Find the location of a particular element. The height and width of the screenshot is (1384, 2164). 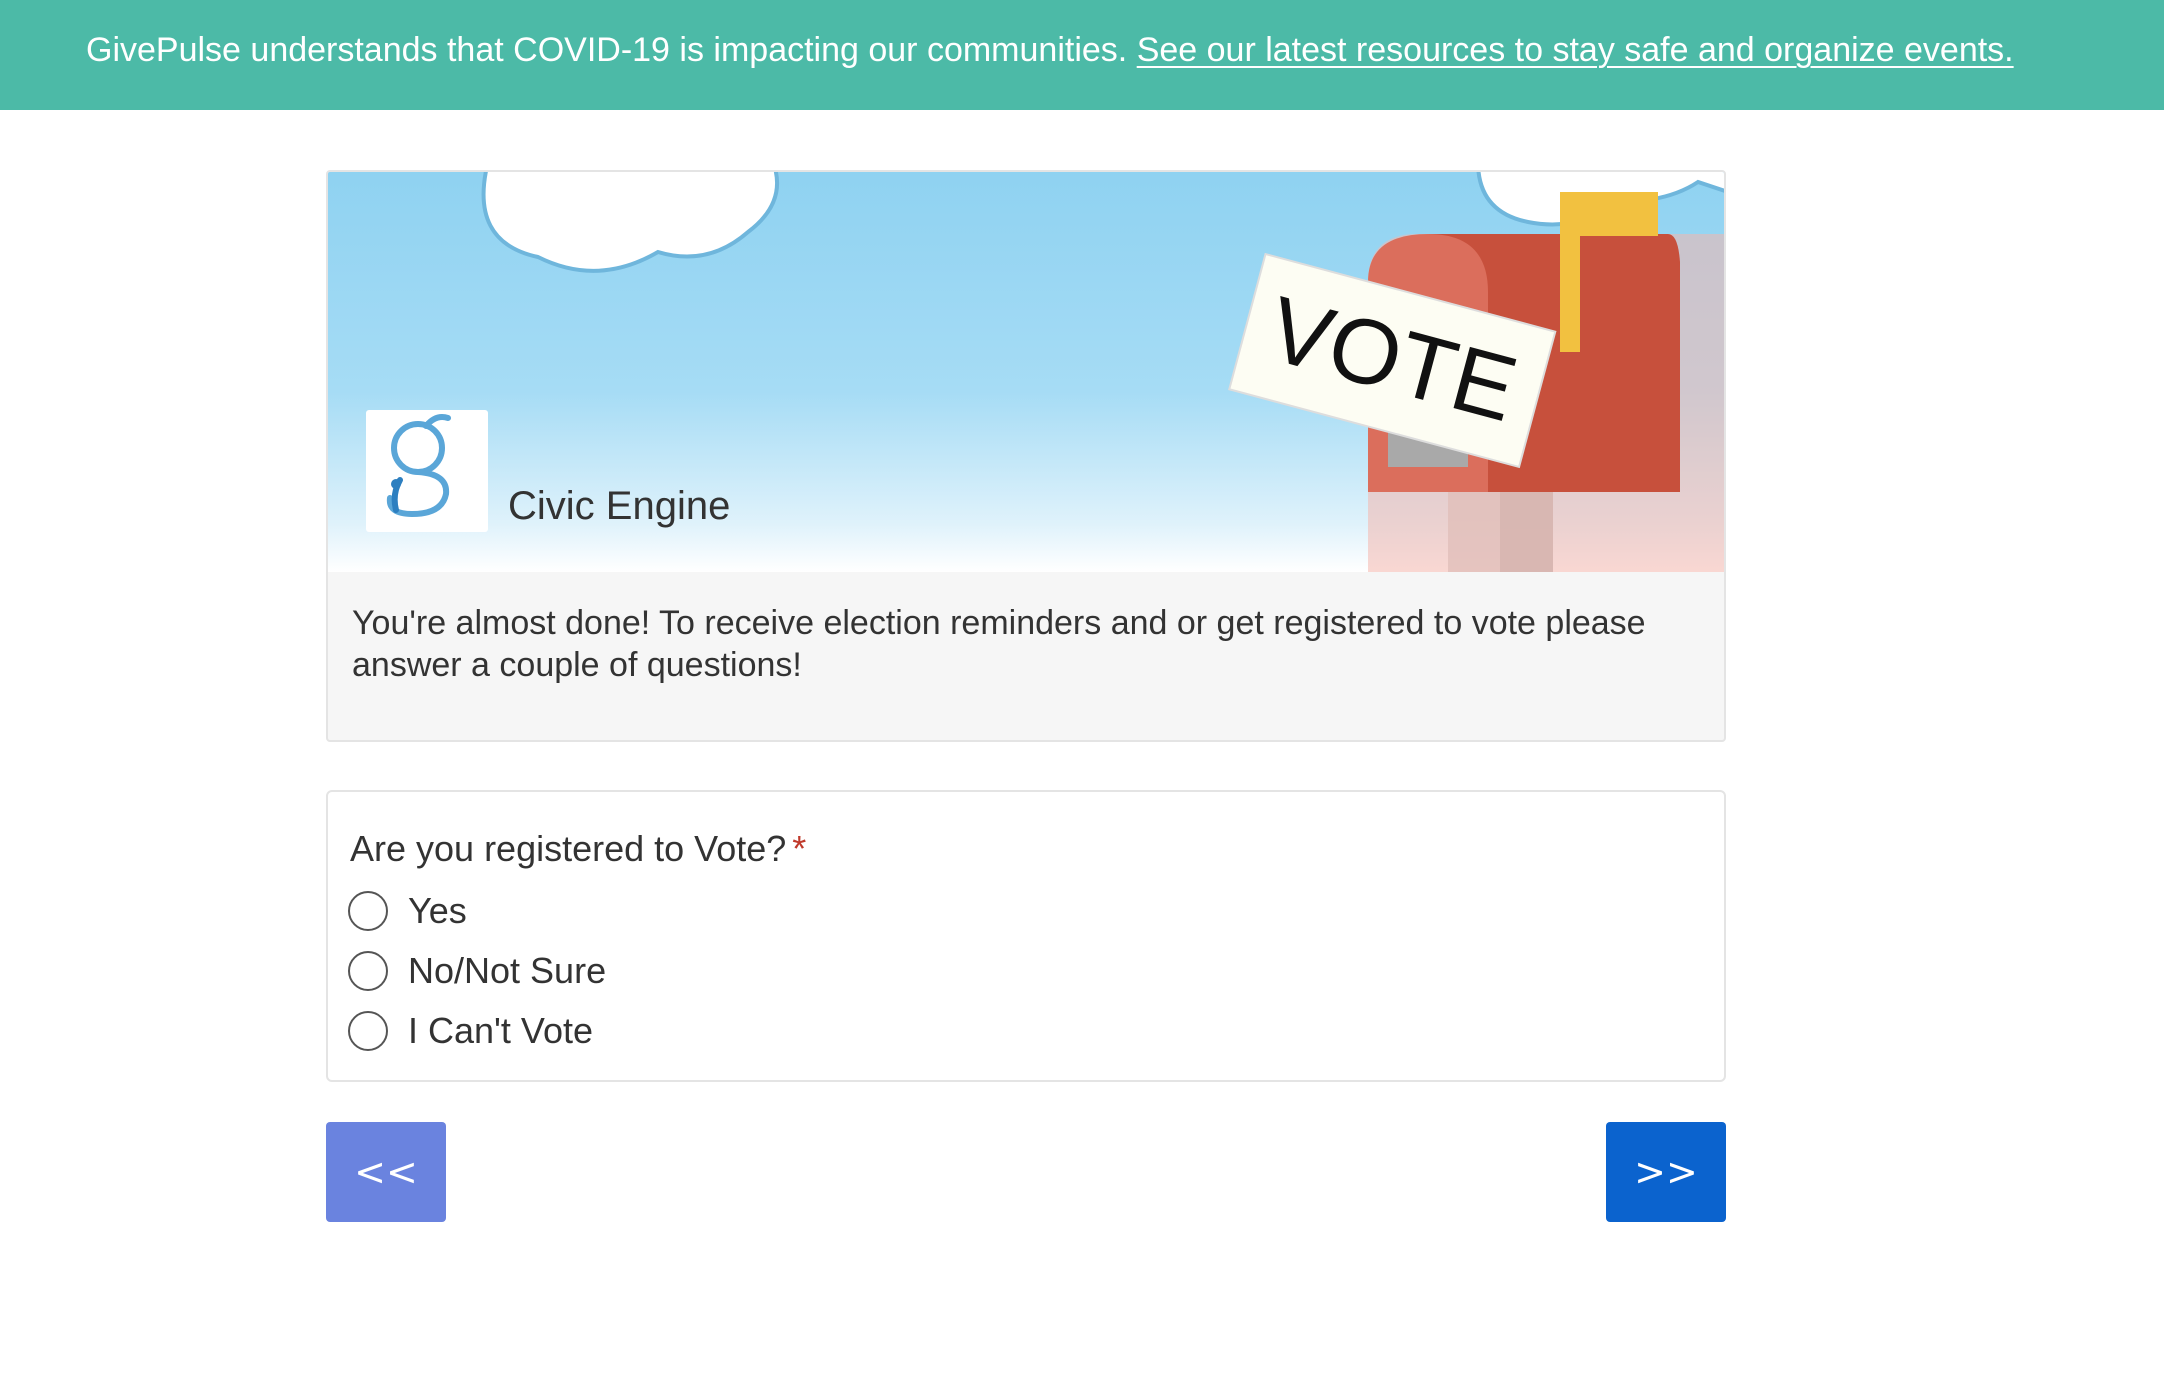

option-no-not-sure: No/Not Sure is located at coordinates (477, 971).